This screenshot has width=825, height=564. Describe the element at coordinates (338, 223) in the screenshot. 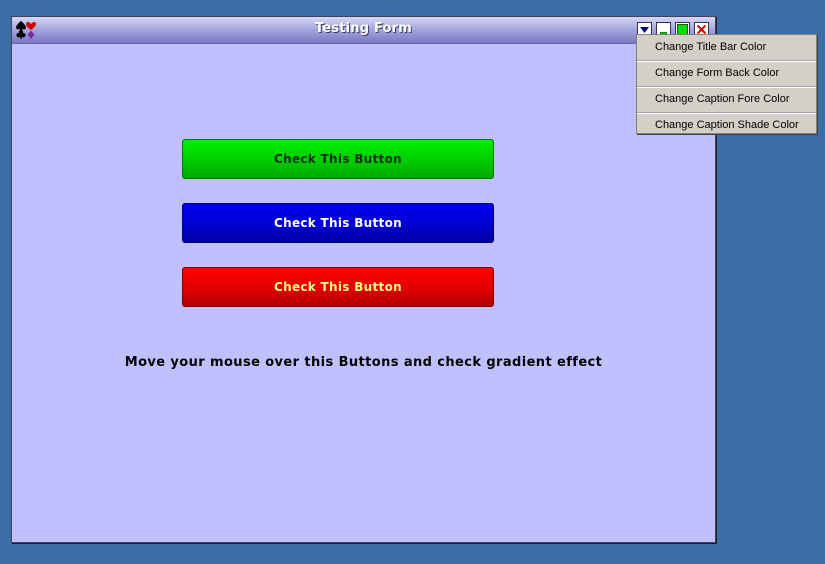

I see `blue-gradient-button: Check This Button` at that location.